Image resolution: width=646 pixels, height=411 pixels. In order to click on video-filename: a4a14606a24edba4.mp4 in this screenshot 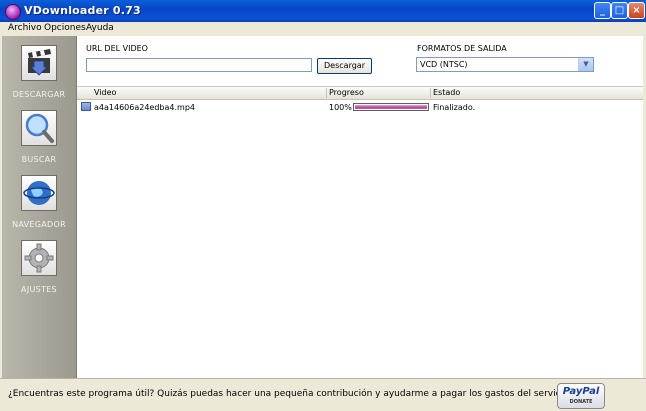, I will do `click(144, 107)`.